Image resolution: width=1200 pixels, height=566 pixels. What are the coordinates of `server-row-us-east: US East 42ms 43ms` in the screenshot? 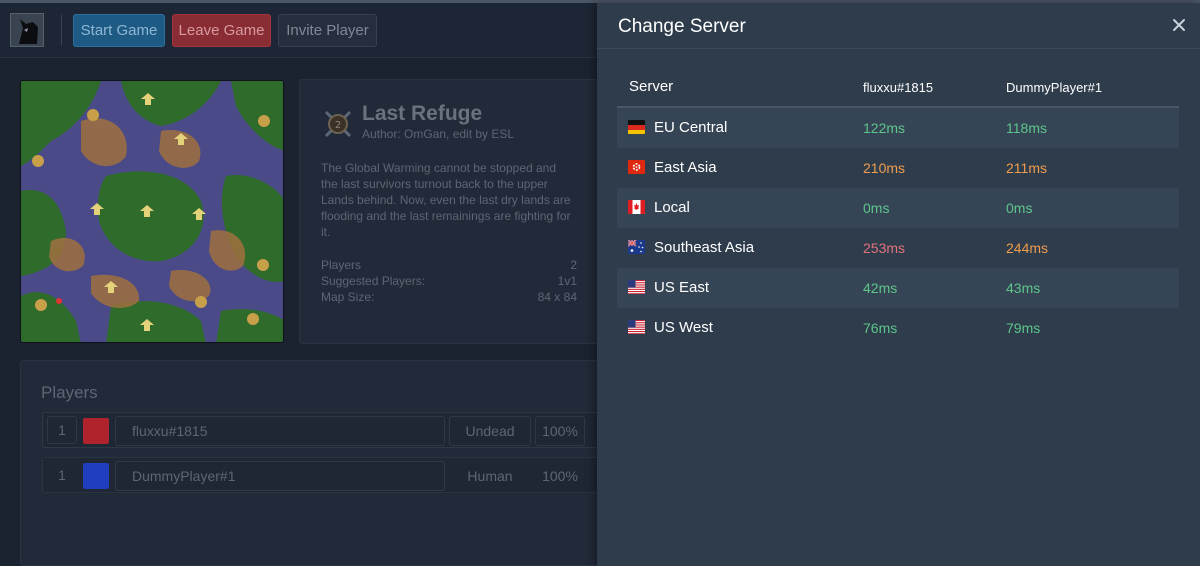 It's located at (898, 288).